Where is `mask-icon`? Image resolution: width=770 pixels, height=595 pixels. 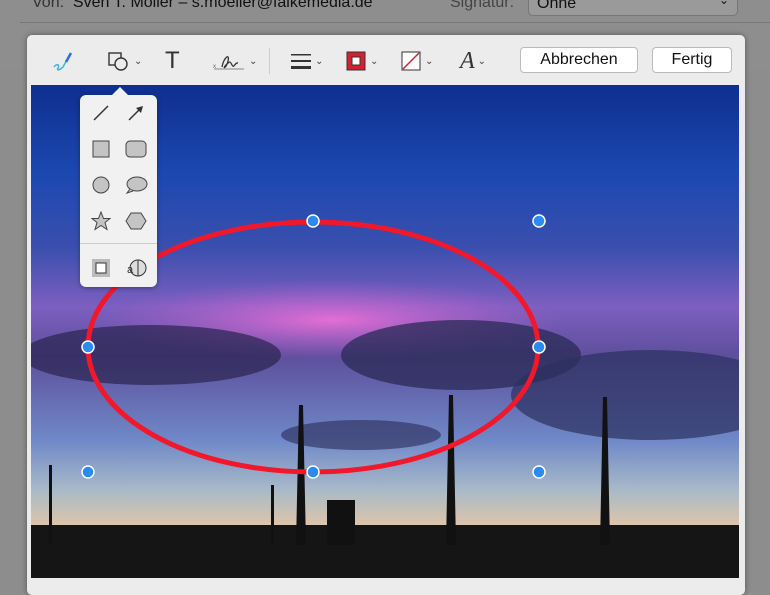 mask-icon is located at coordinates (101, 268).